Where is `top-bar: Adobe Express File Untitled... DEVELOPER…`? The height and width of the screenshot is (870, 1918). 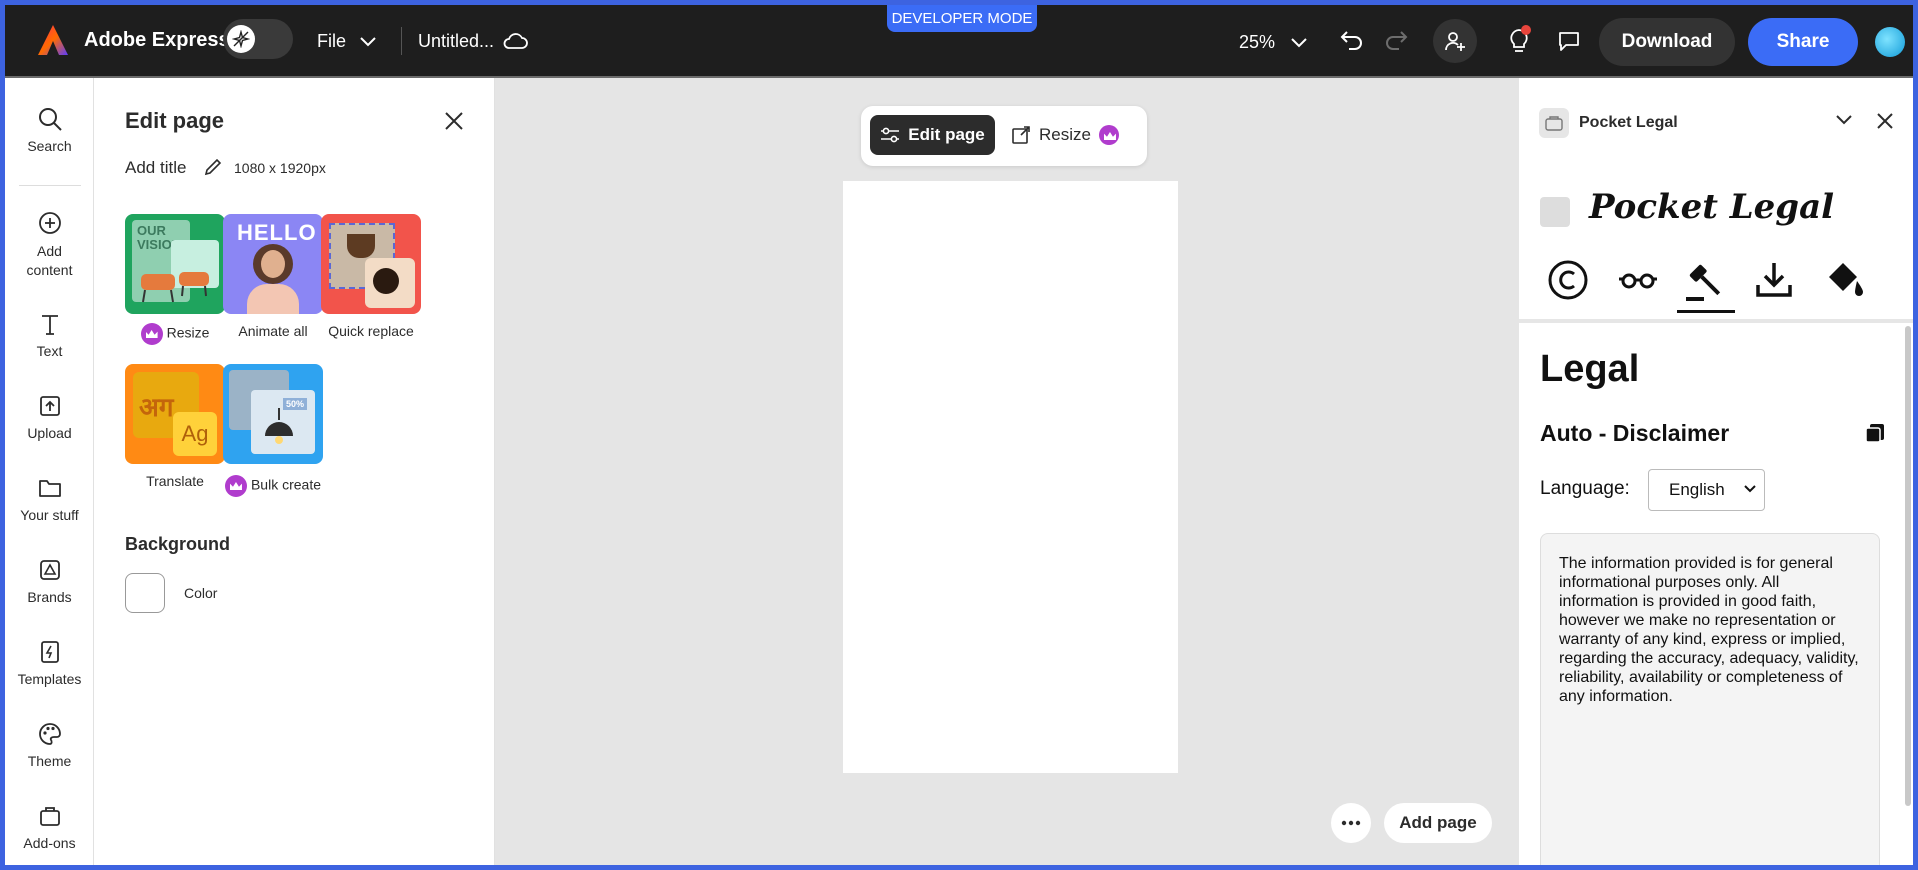 top-bar: Adobe Express File Untitled... DEVELOPER… is located at coordinates (959, 40).